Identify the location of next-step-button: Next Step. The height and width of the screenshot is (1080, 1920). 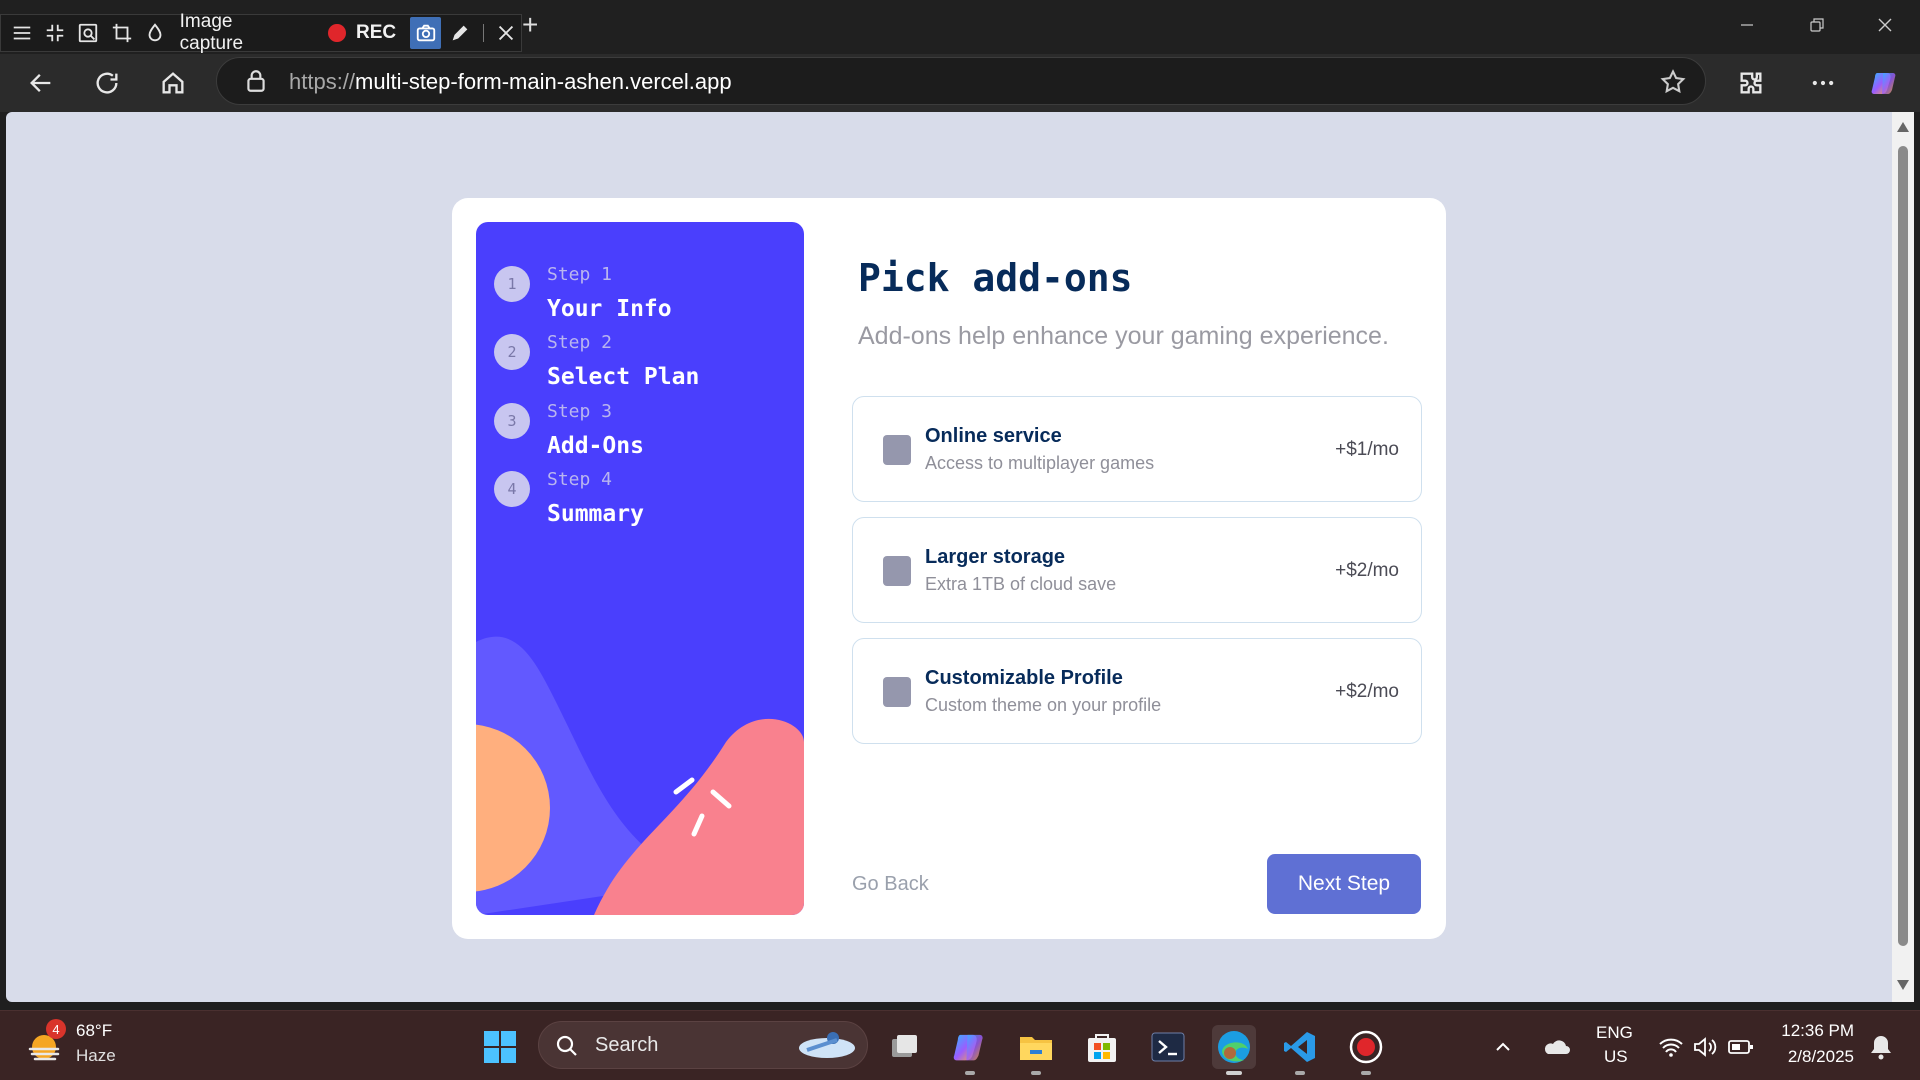
(1344, 884).